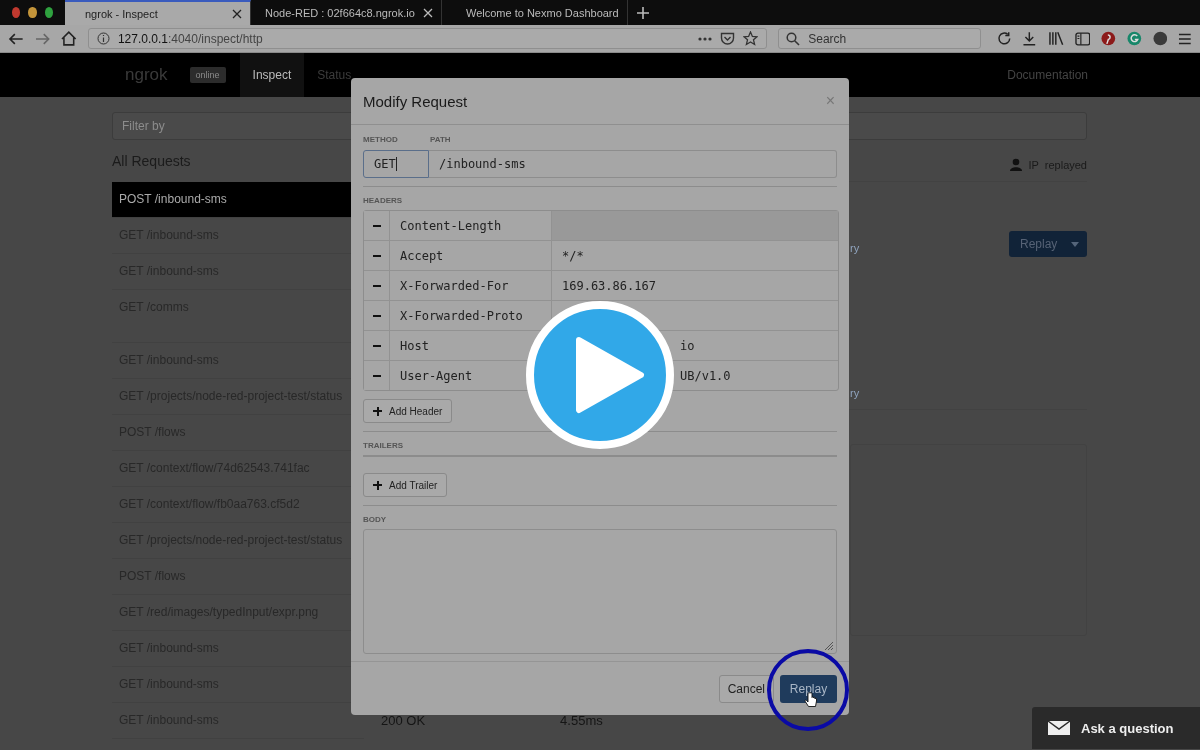  What do you see at coordinates (879, 38) in the screenshot?
I see `search-field: Search` at bounding box center [879, 38].